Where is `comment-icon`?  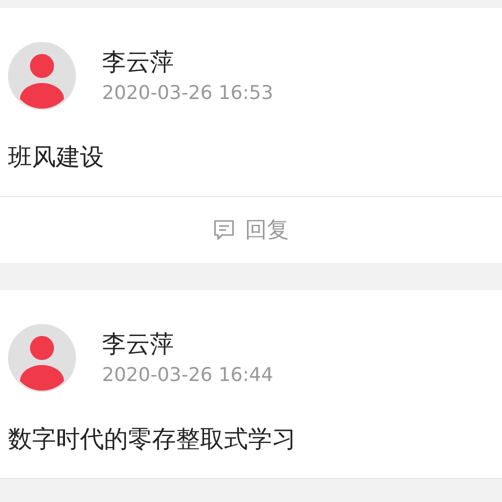
comment-icon is located at coordinates (224, 230).